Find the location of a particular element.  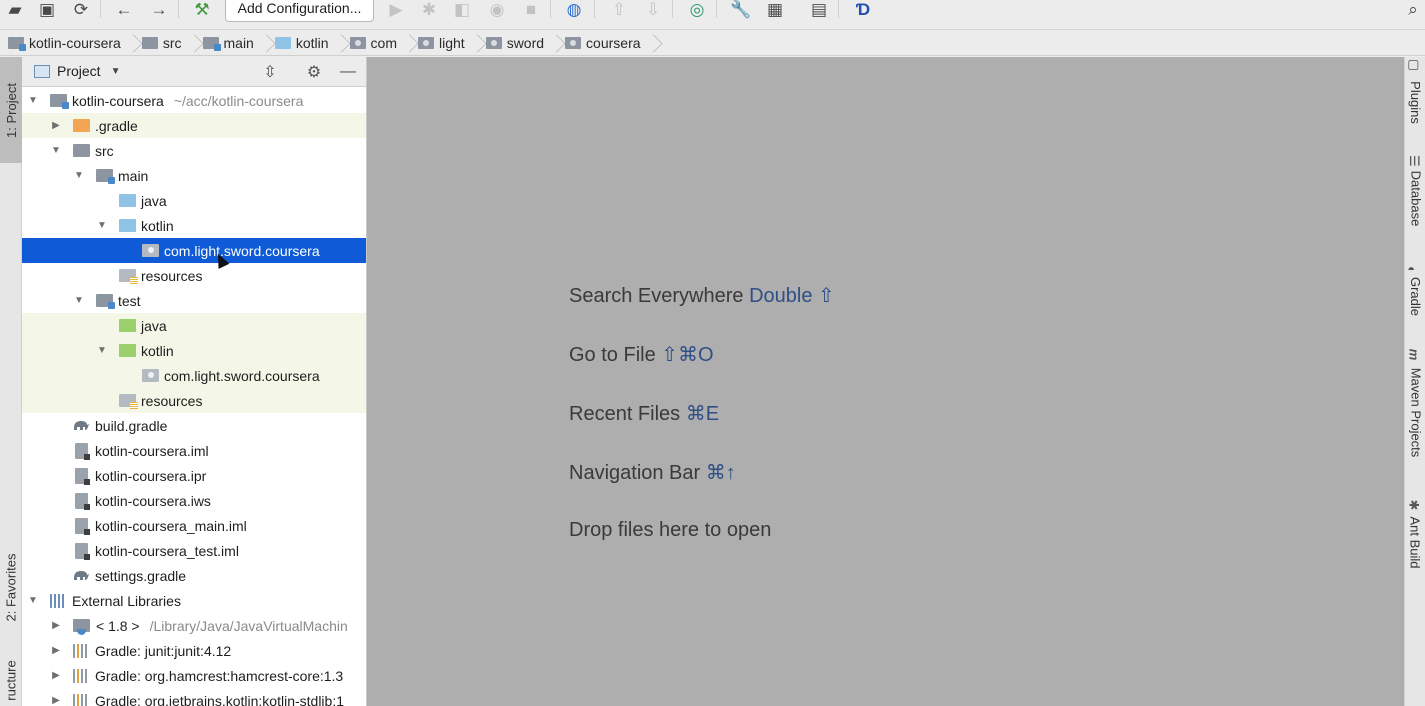

tab-project: 1: Project is located at coordinates (11, 110).